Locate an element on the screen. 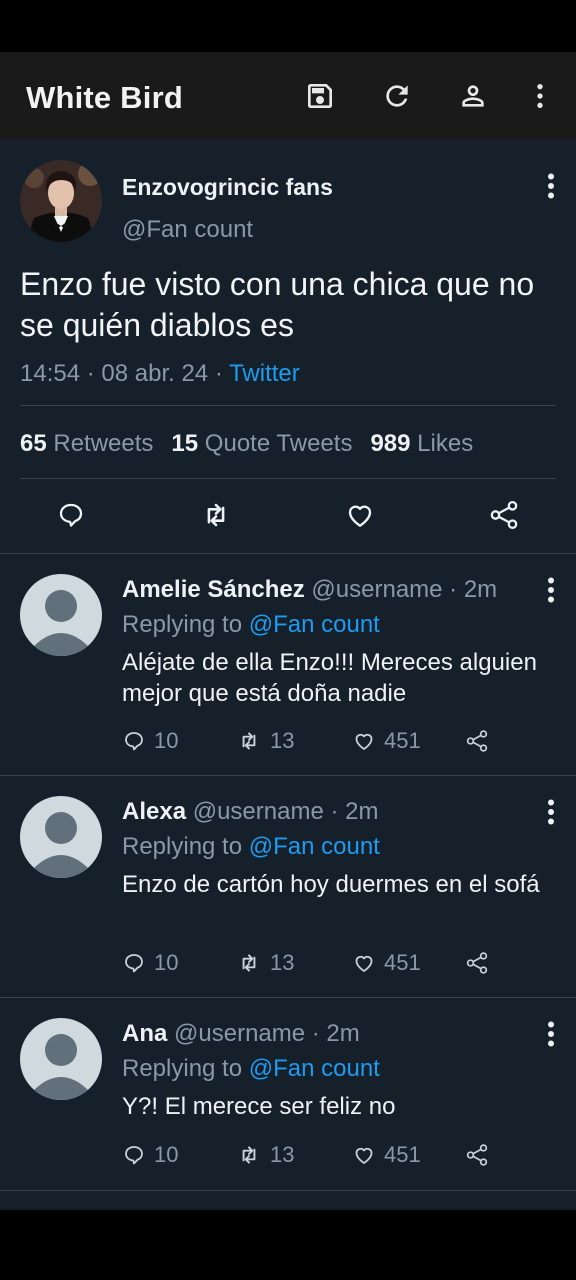  quotes-stat: 15 Quote Tweets is located at coordinates (261, 443).